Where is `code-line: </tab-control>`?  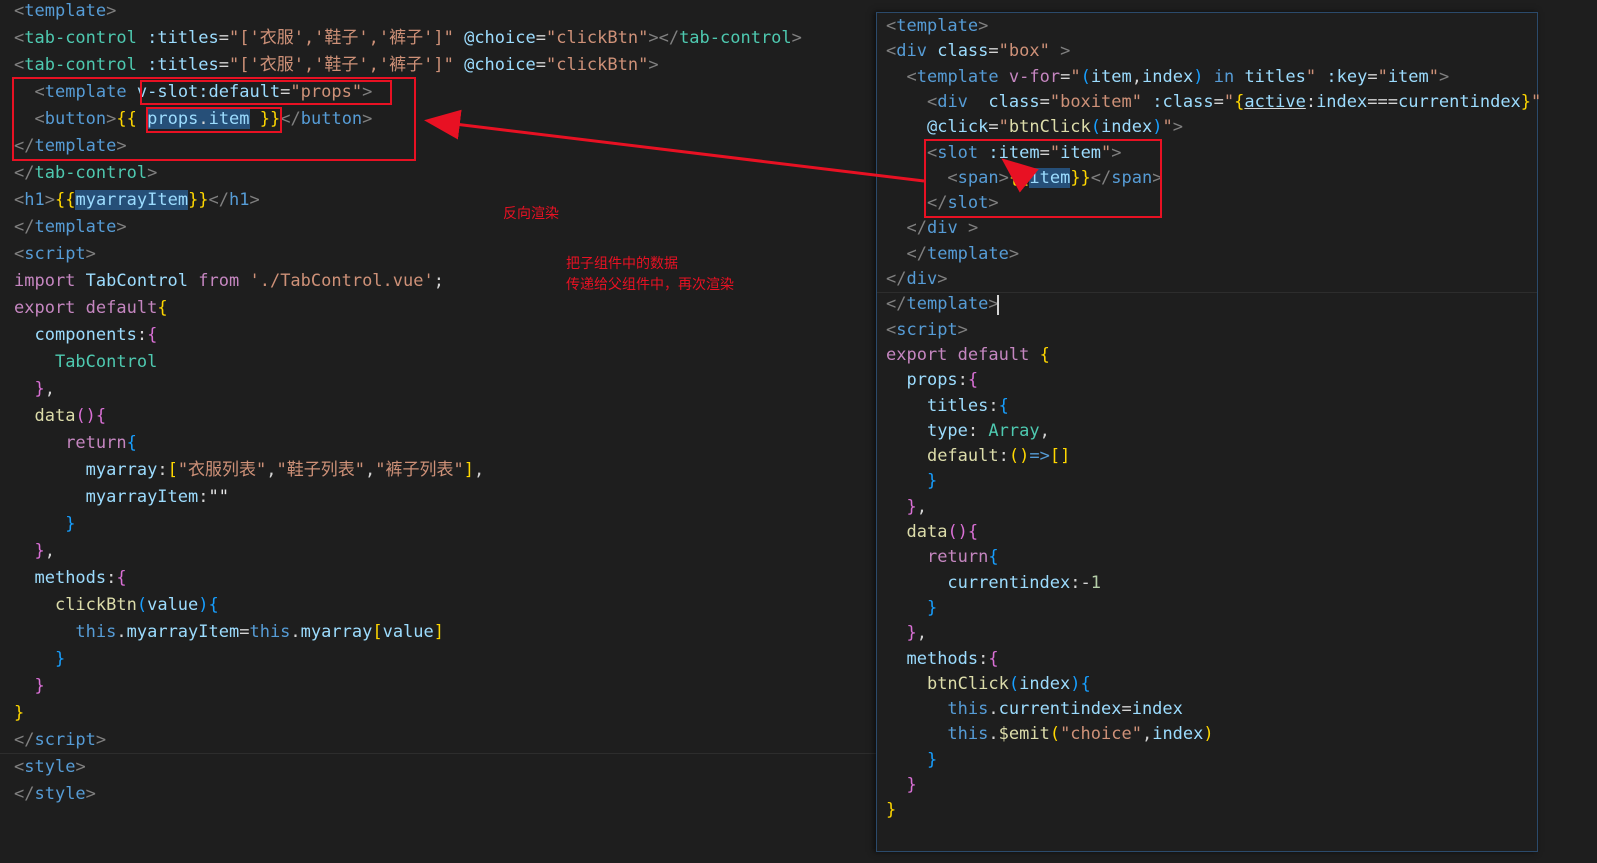
code-line: </tab-control> is located at coordinates (85, 173).